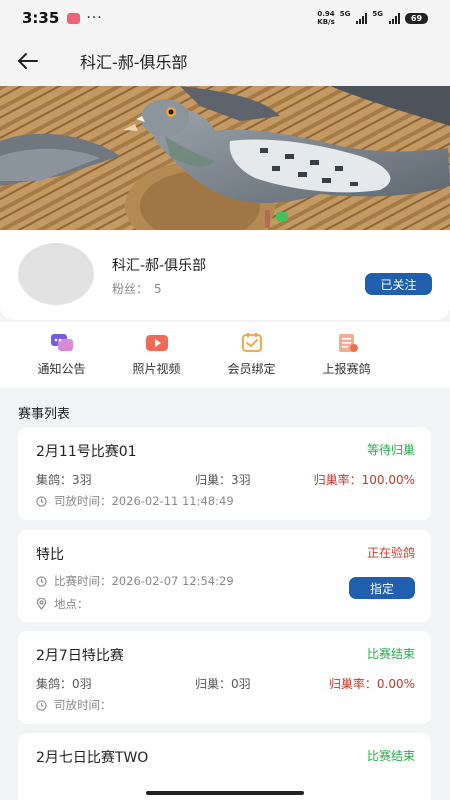 The width and height of the screenshot is (450, 800). What do you see at coordinates (158, 289) in the screenshot?
I see `fans-count: 5` at bounding box center [158, 289].